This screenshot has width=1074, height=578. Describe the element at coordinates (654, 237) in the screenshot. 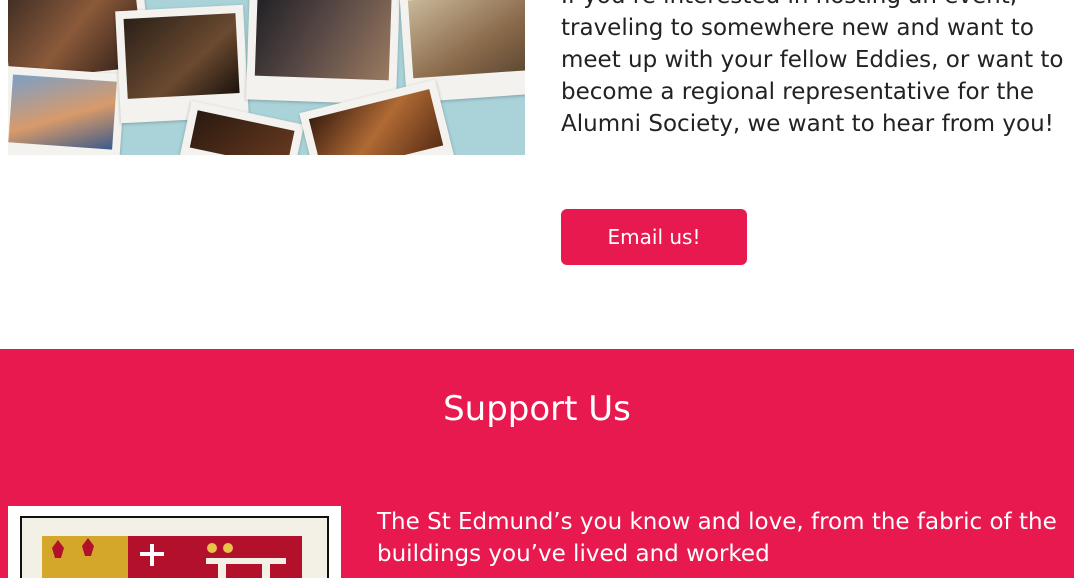

I see `email-us-button: Email us!` at that location.